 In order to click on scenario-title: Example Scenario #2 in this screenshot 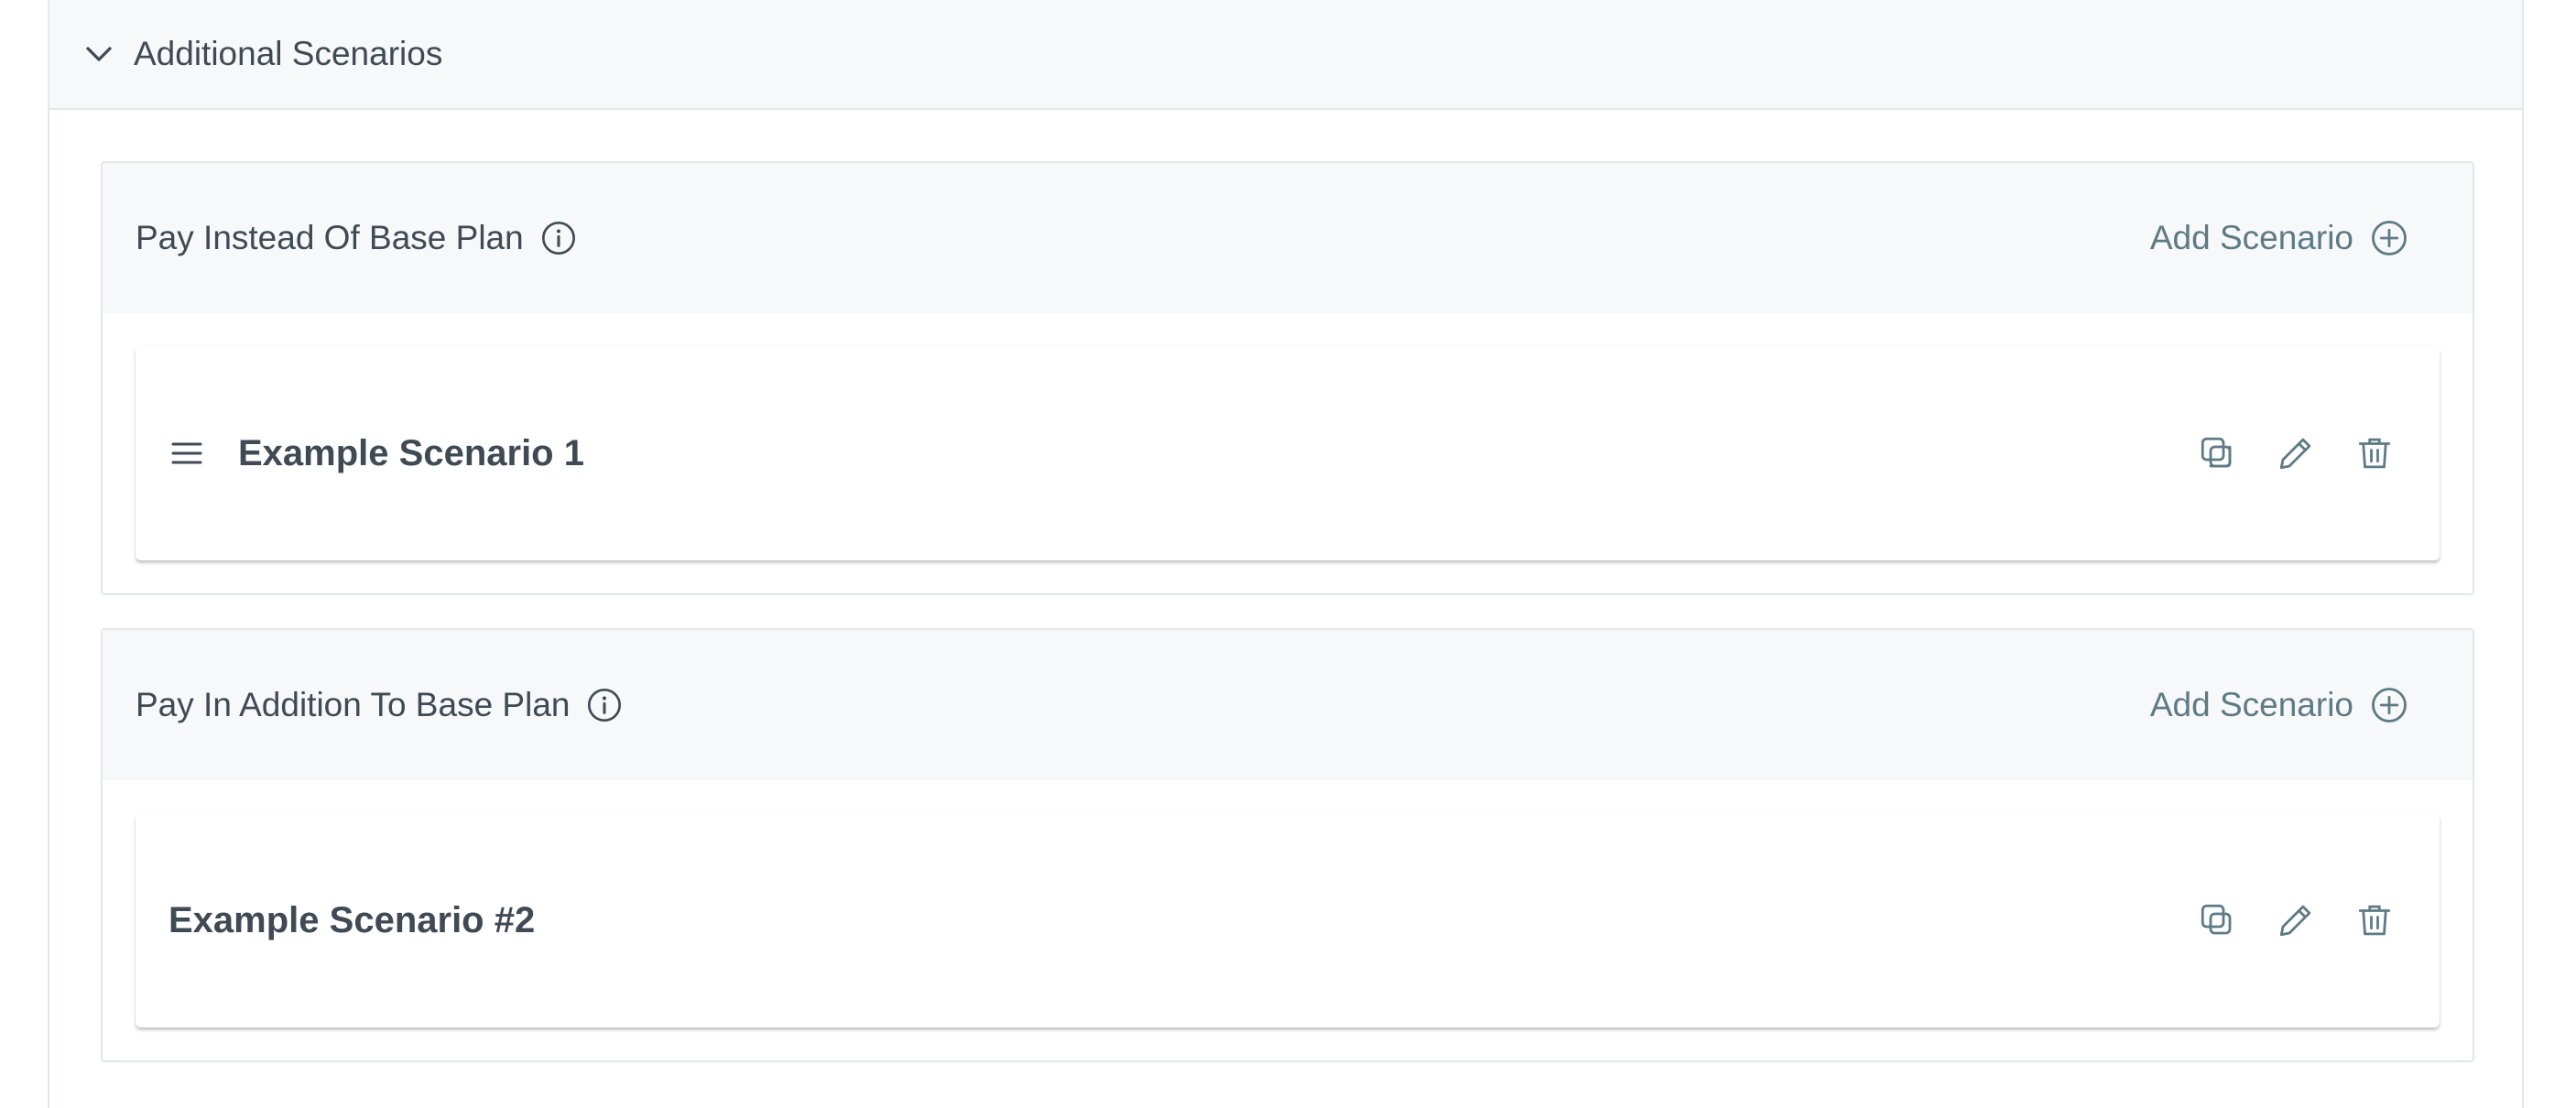, I will do `click(352, 919)`.